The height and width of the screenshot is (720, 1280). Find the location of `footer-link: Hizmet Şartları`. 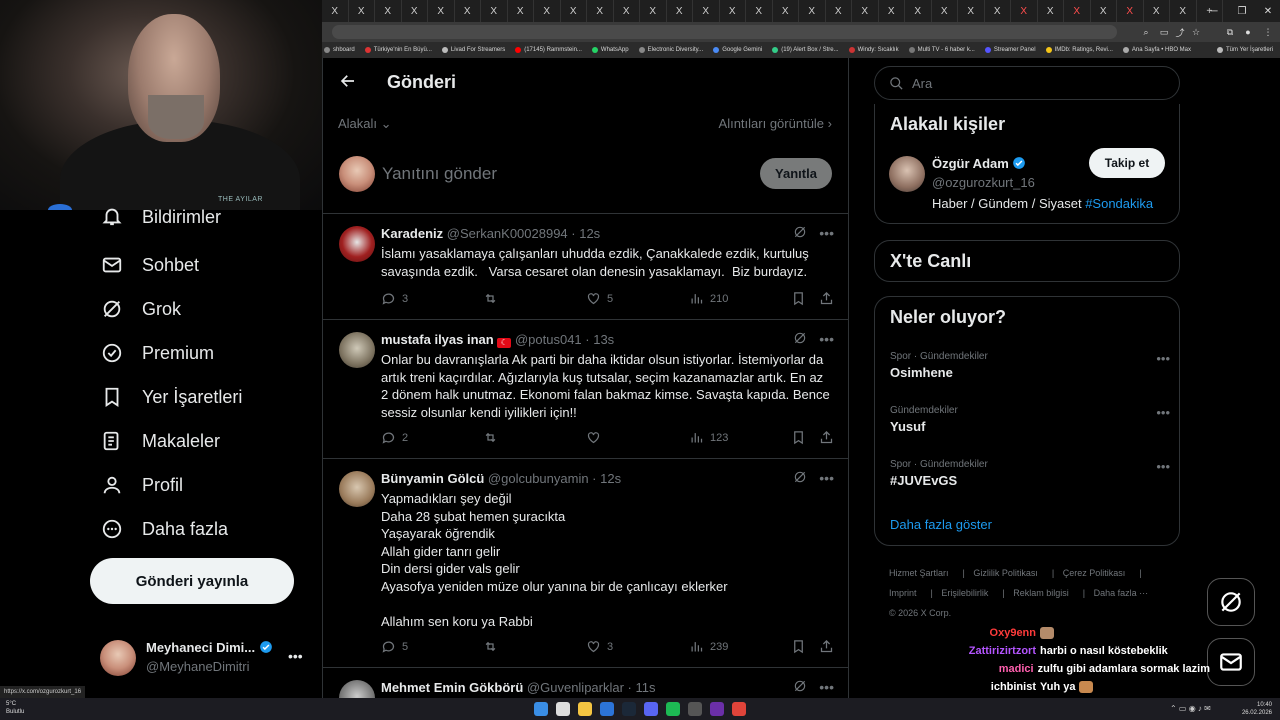

footer-link: Hizmet Şartları is located at coordinates (919, 573).